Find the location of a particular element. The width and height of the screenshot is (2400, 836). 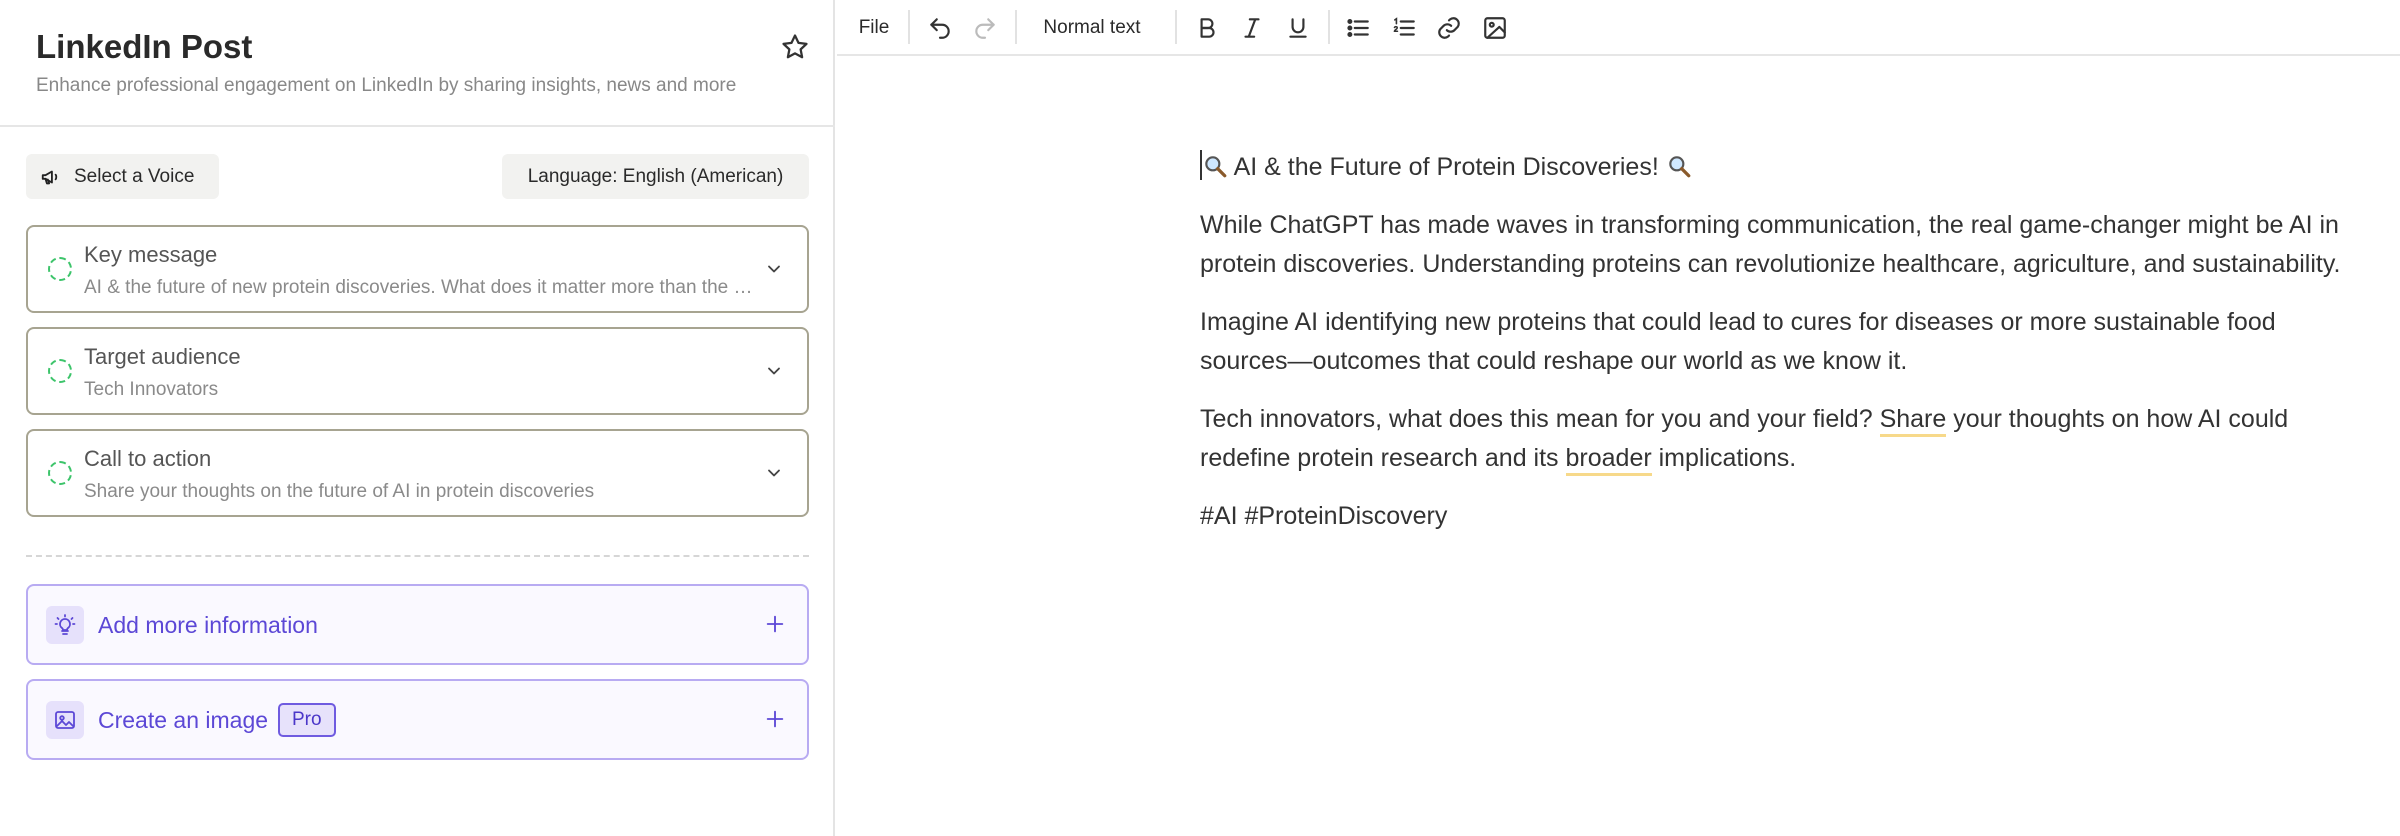

action-label: Add more information is located at coordinates (208, 625).